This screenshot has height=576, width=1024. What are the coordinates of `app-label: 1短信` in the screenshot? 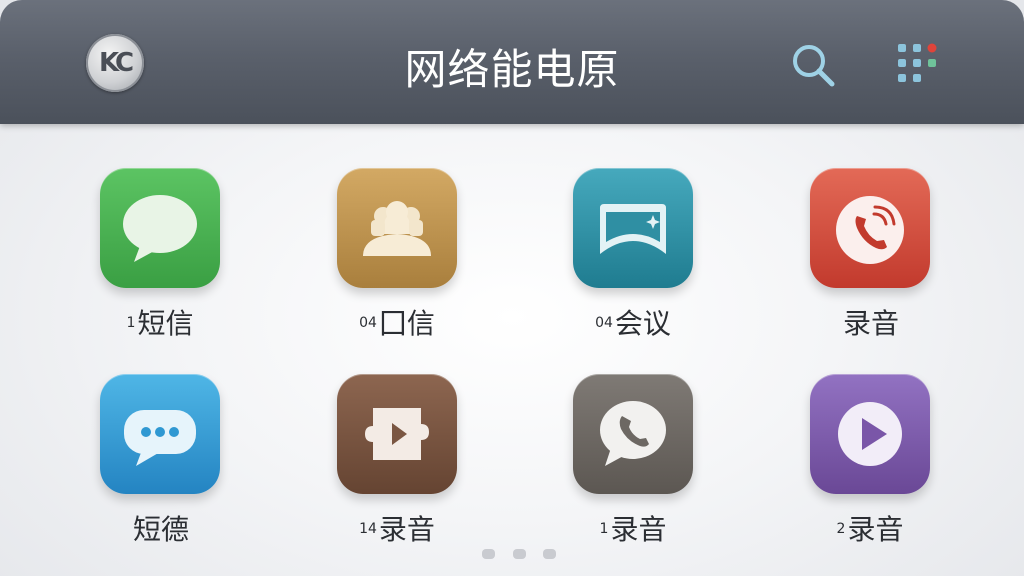 It's located at (160, 323).